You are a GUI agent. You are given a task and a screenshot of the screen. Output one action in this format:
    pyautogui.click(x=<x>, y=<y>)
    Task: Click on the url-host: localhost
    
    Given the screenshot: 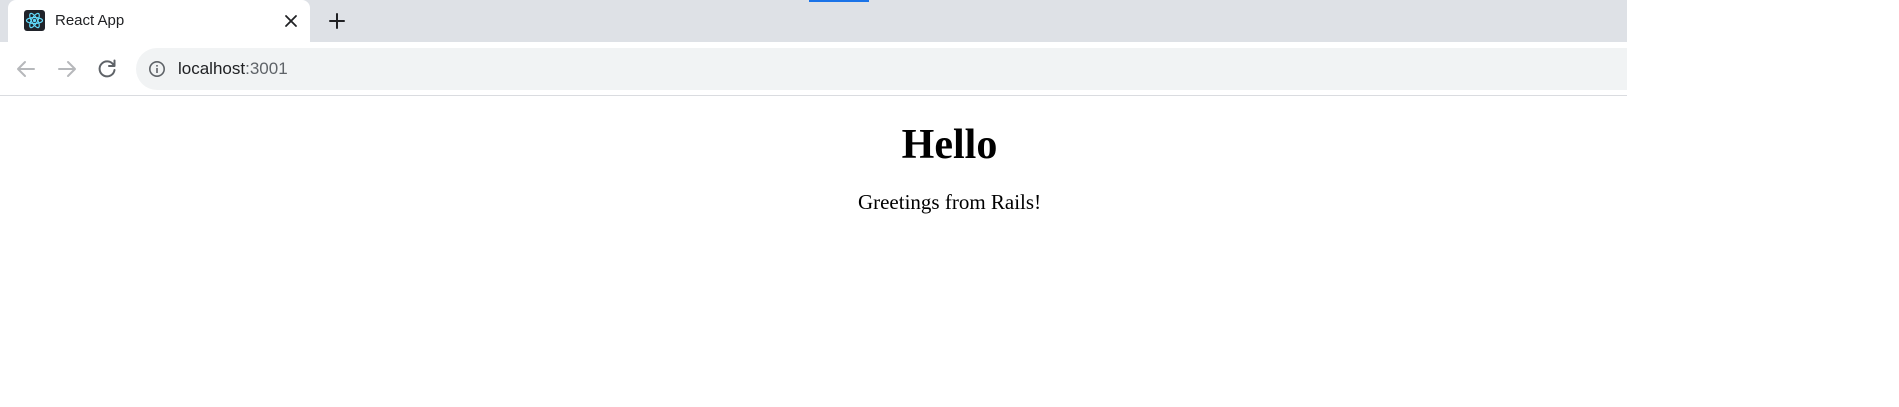 What is the action you would take?
    pyautogui.click(x=212, y=68)
    